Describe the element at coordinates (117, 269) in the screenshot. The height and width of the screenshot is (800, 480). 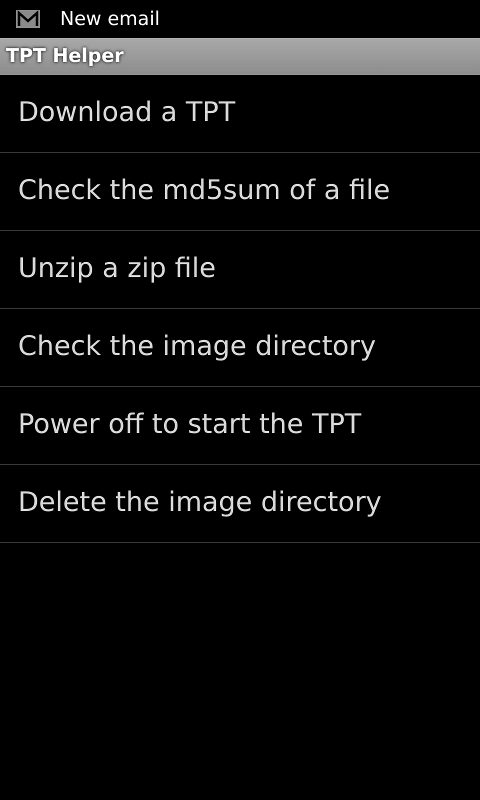
I see `menu-item: Unzip a zip file` at that location.